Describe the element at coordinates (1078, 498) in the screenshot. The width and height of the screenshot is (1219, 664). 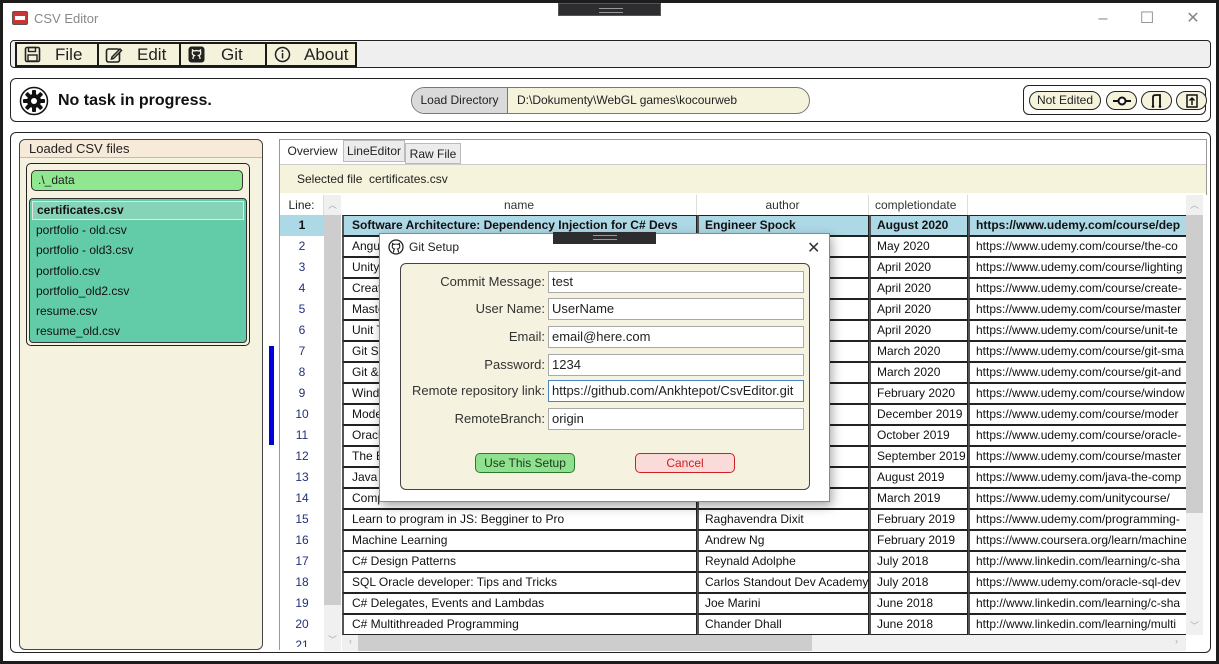
I see `cell-url: https://www.udemy.com/unitycourse/` at that location.